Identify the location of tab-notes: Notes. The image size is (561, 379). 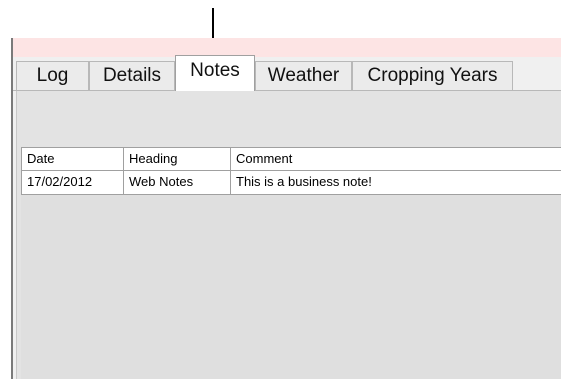
(215, 73).